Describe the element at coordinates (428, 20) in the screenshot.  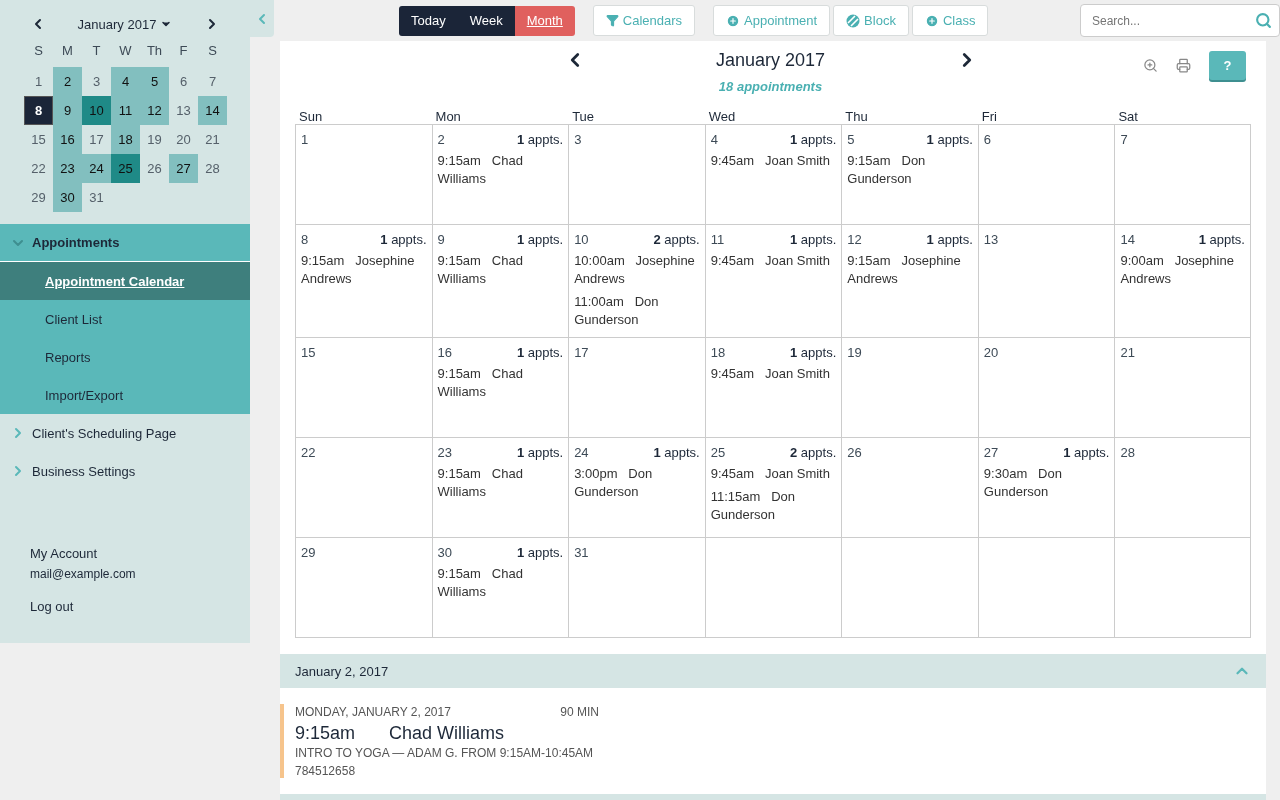
I see `view-tab: Today` at that location.